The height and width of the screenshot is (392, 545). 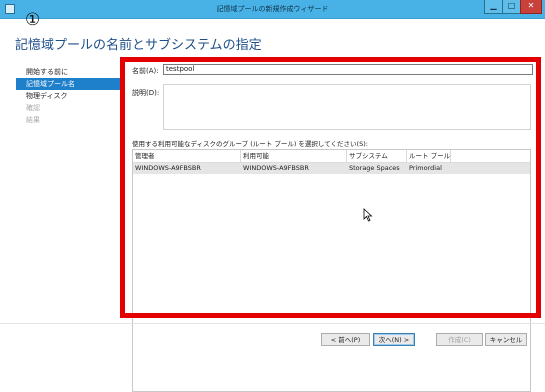 I want to click on nav-item-results: 結果, so click(x=33, y=120).